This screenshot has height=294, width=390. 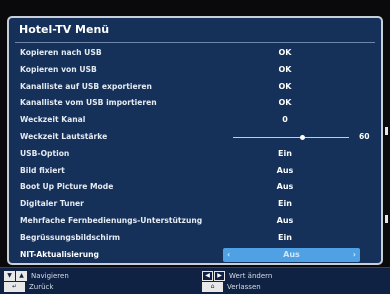 What do you see at coordinates (303, 137) in the screenshot?
I see `slider-thumb` at bounding box center [303, 137].